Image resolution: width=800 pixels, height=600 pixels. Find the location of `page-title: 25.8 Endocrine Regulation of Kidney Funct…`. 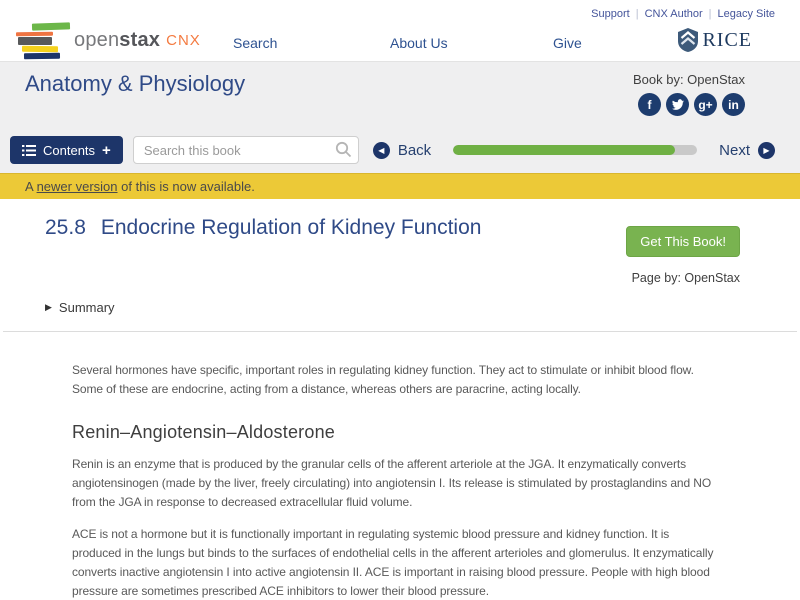

page-title: 25.8 Endocrine Regulation of Kidney Funct… is located at coordinates (263, 228).